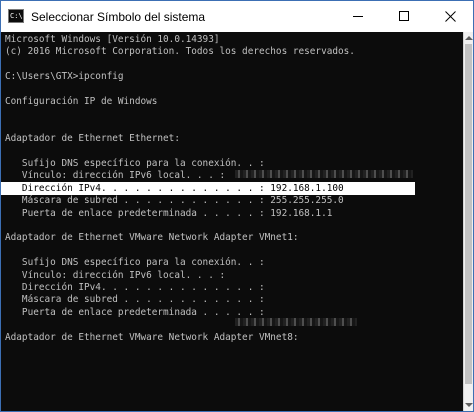 This screenshot has height=412, width=474. Describe the element at coordinates (16, 16) in the screenshot. I see `cmd-icon: C:\` at that location.